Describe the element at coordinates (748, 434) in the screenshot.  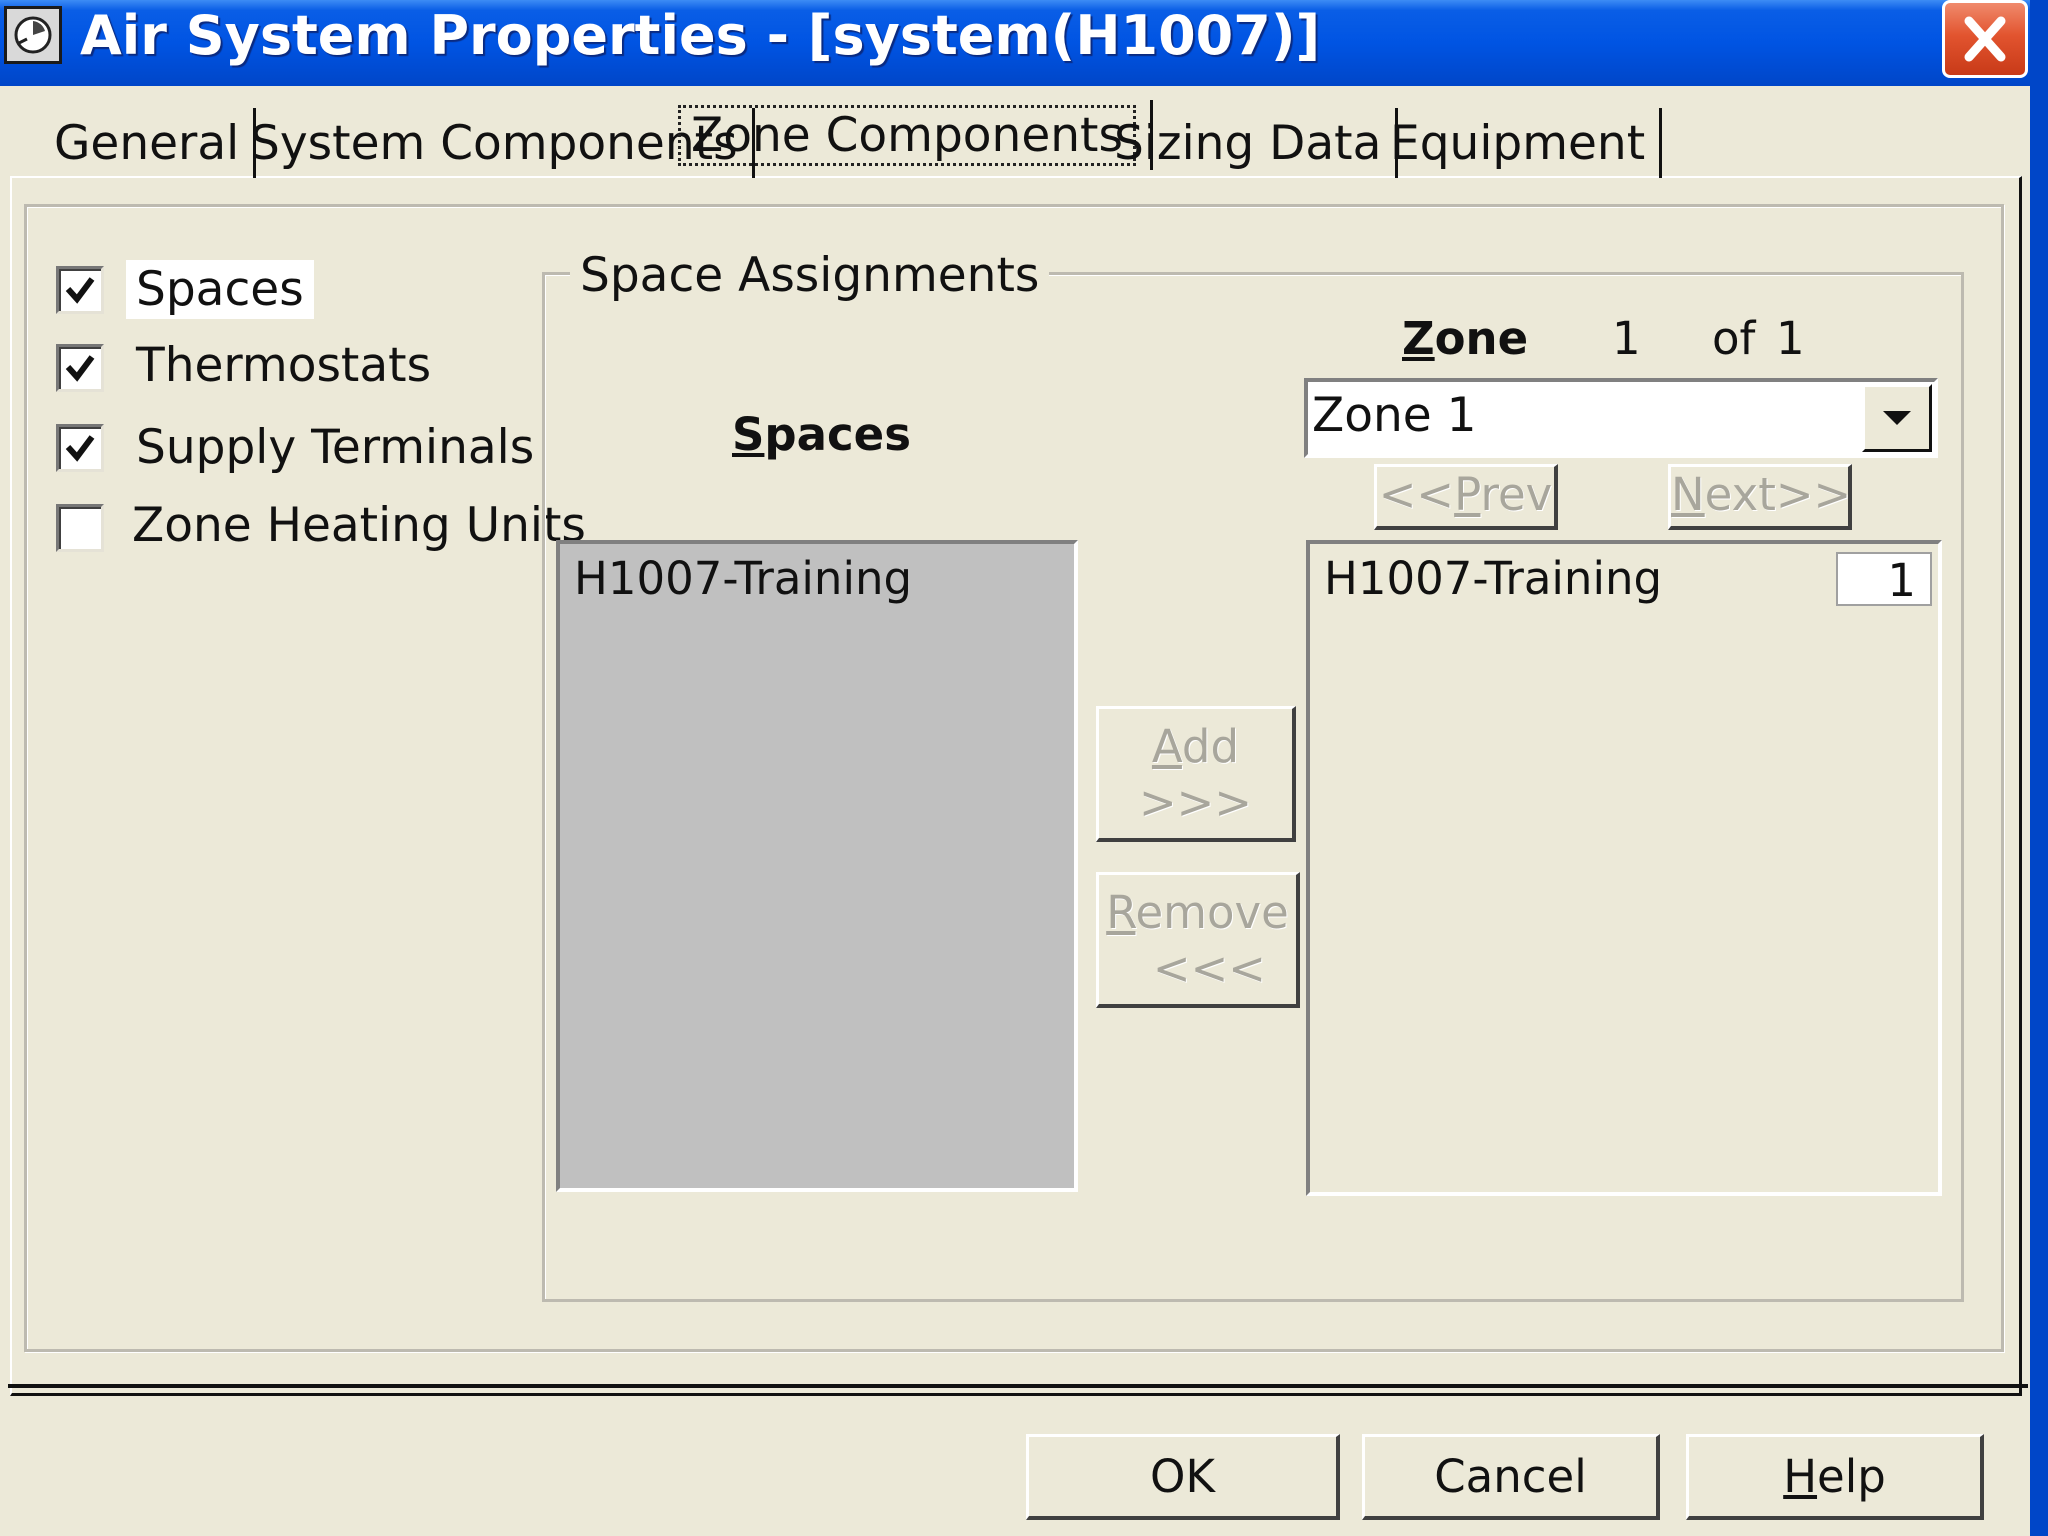
I see `spaces-heading-accel: S` at that location.